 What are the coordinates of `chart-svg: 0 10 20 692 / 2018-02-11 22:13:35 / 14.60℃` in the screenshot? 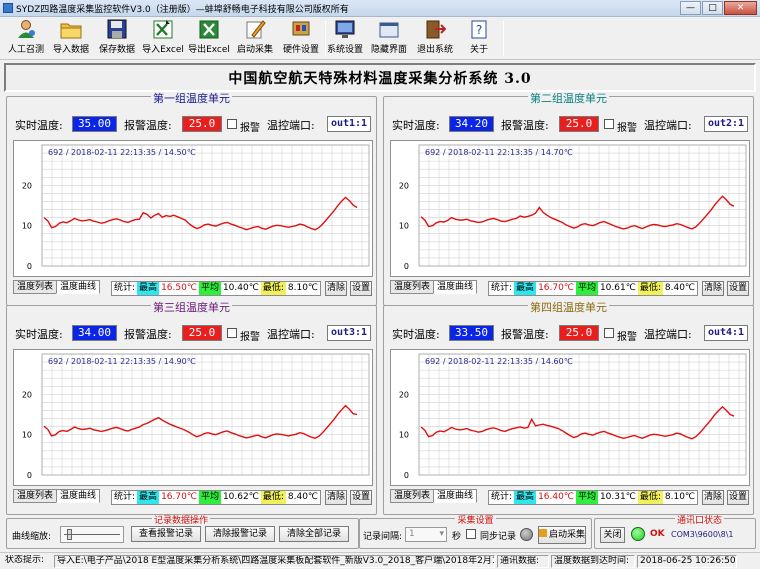 It's located at (573, 416).